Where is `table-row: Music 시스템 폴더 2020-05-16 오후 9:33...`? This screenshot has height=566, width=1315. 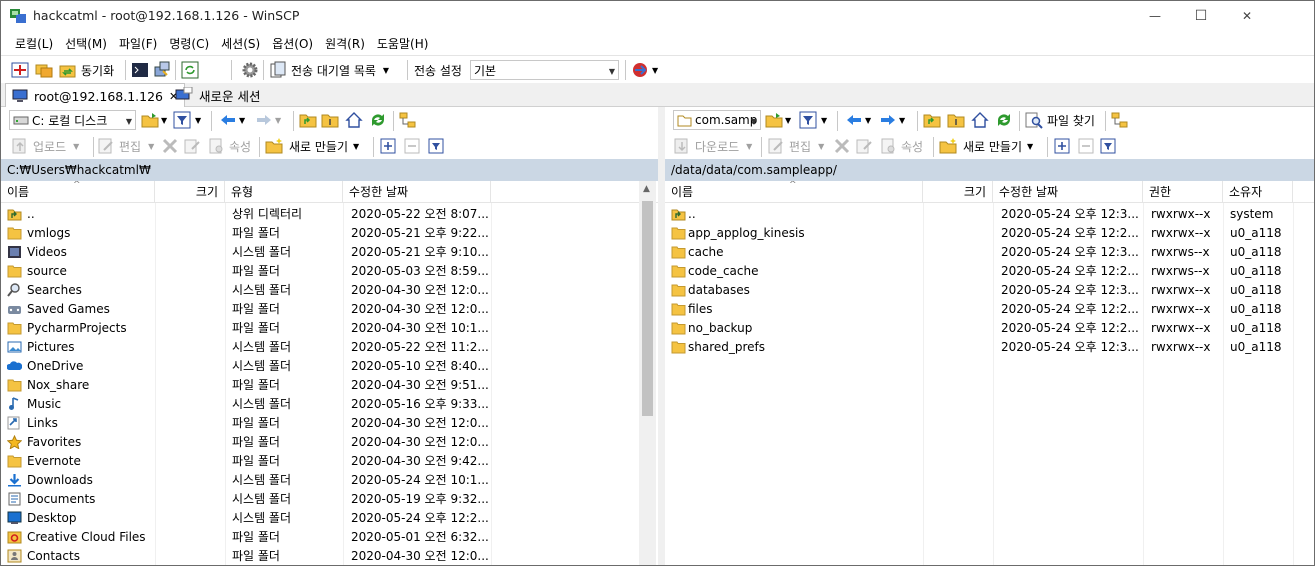
table-row: Music 시스템 폴더 2020-05-16 오후 9:33... is located at coordinates (329, 404).